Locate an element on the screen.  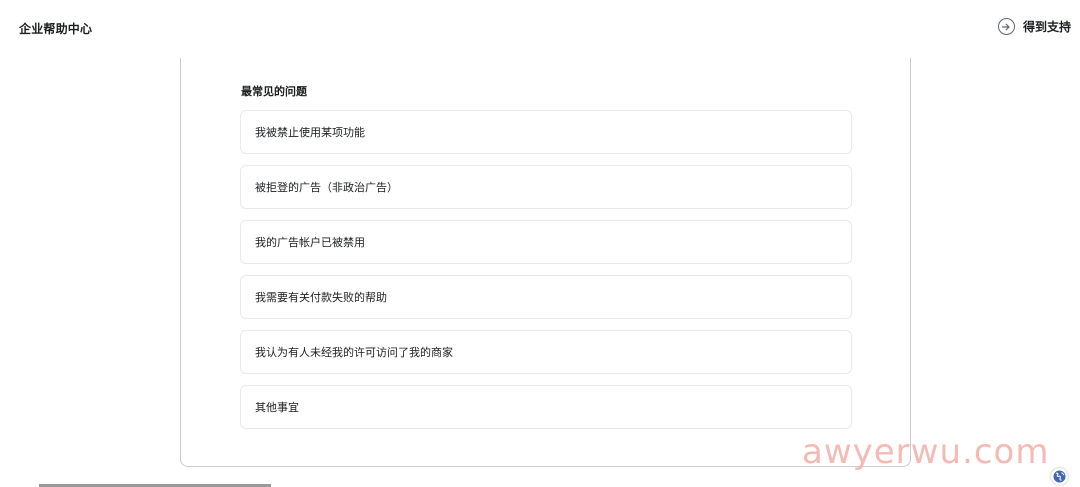
watermark: awyerwu.com is located at coordinates (926, 452).